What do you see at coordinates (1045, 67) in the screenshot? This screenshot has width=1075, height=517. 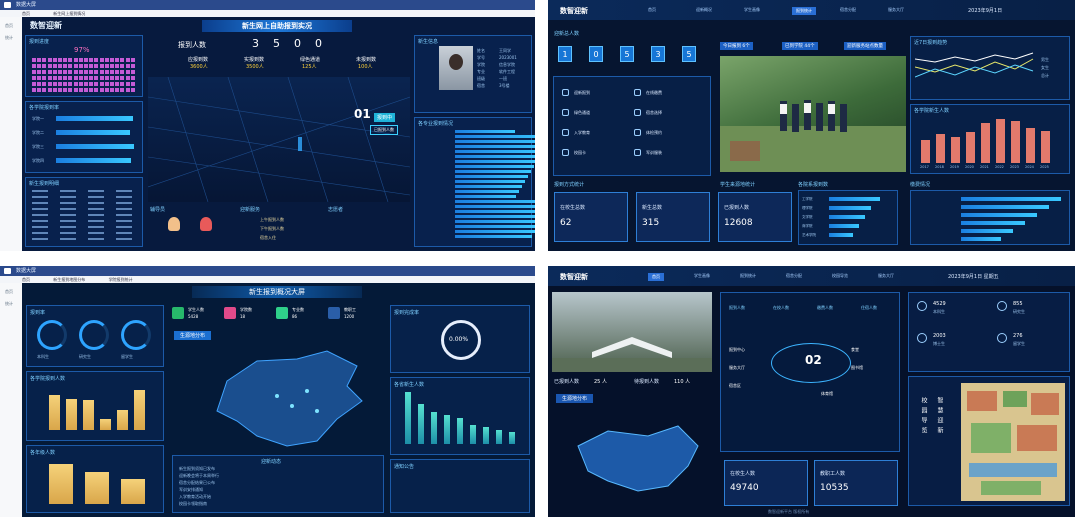 I see `legend-entry: 女生` at bounding box center [1045, 67].